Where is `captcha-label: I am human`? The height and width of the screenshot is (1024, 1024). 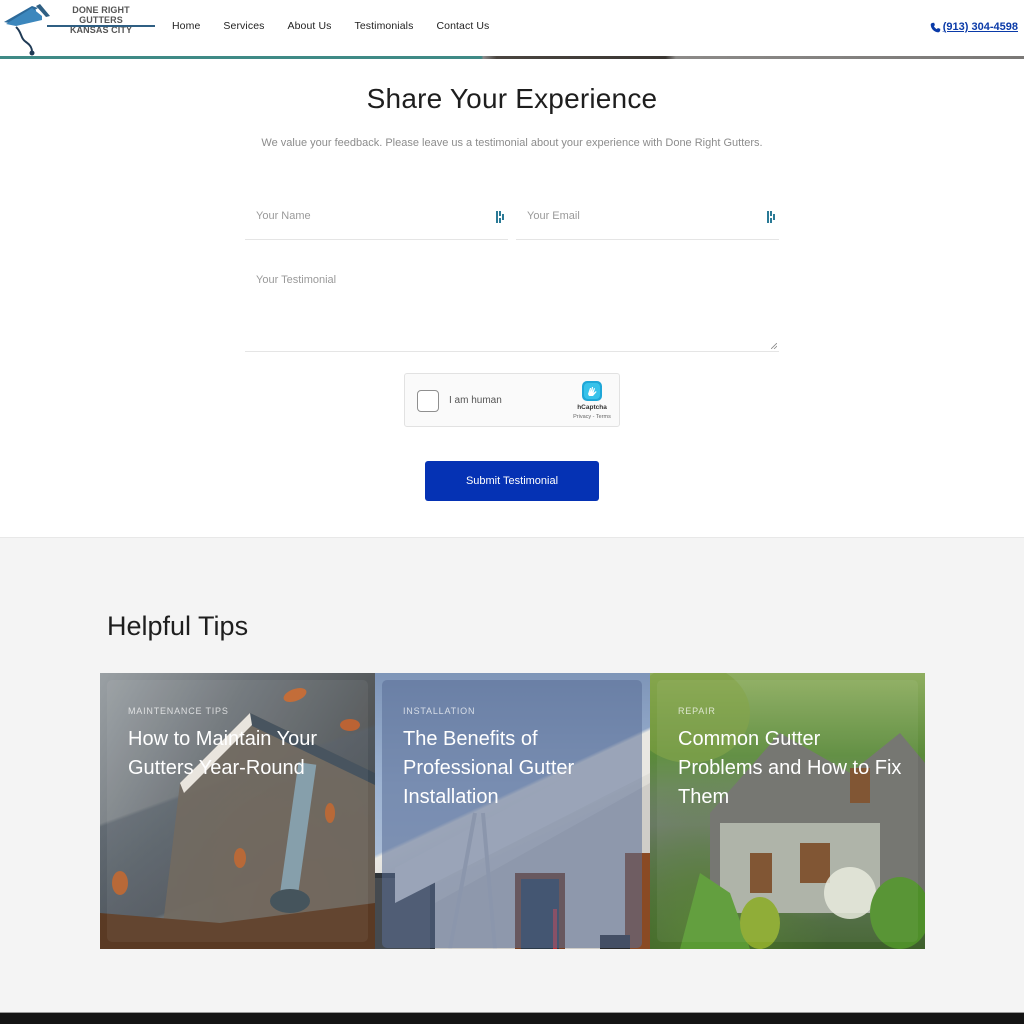
captcha-label: I am human is located at coordinates (475, 400).